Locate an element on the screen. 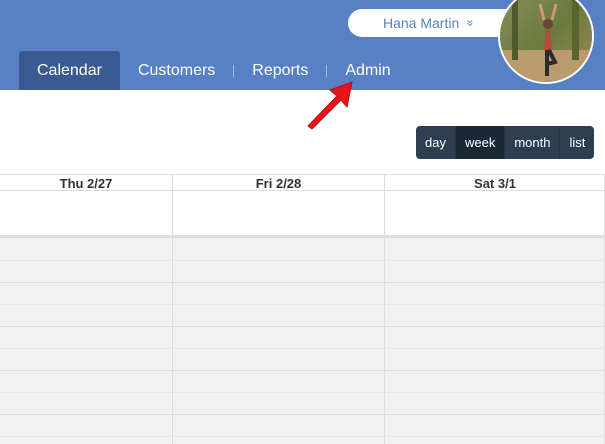 The width and height of the screenshot is (605, 444). day-header-thu: Thu 2/27 is located at coordinates (86, 182).